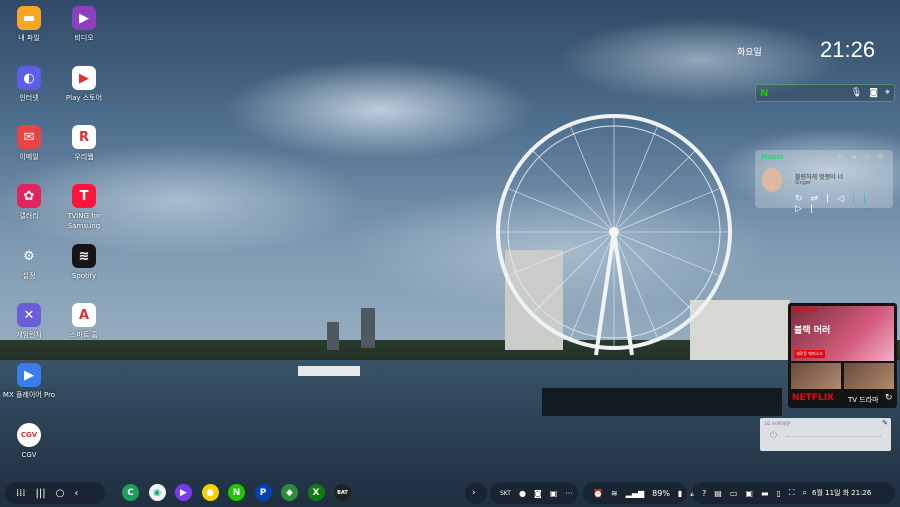  What do you see at coordinates (29, 262) in the screenshot?
I see `desktop-app-settings: ⚙ 설정` at bounding box center [29, 262].